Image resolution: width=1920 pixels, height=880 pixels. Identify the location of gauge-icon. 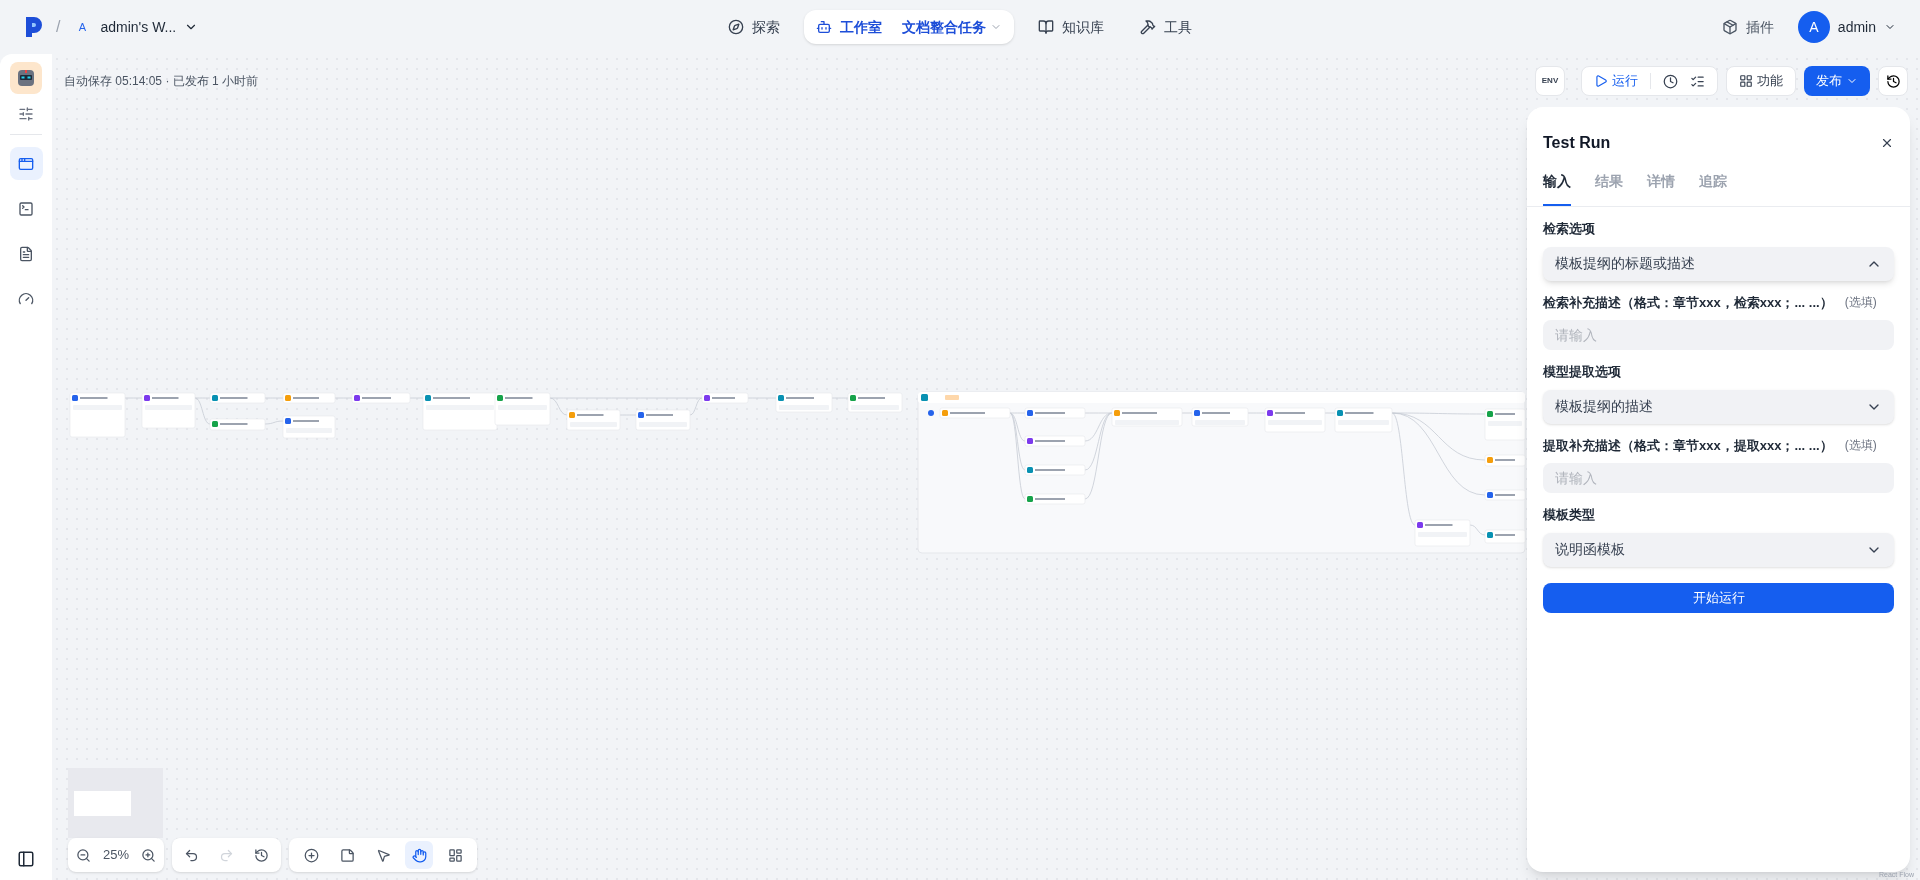
(26, 298).